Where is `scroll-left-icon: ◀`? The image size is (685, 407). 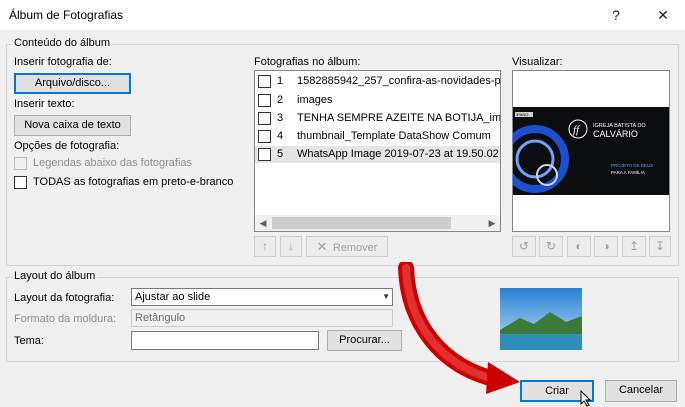
scroll-left-icon: ◀ is located at coordinates (263, 223).